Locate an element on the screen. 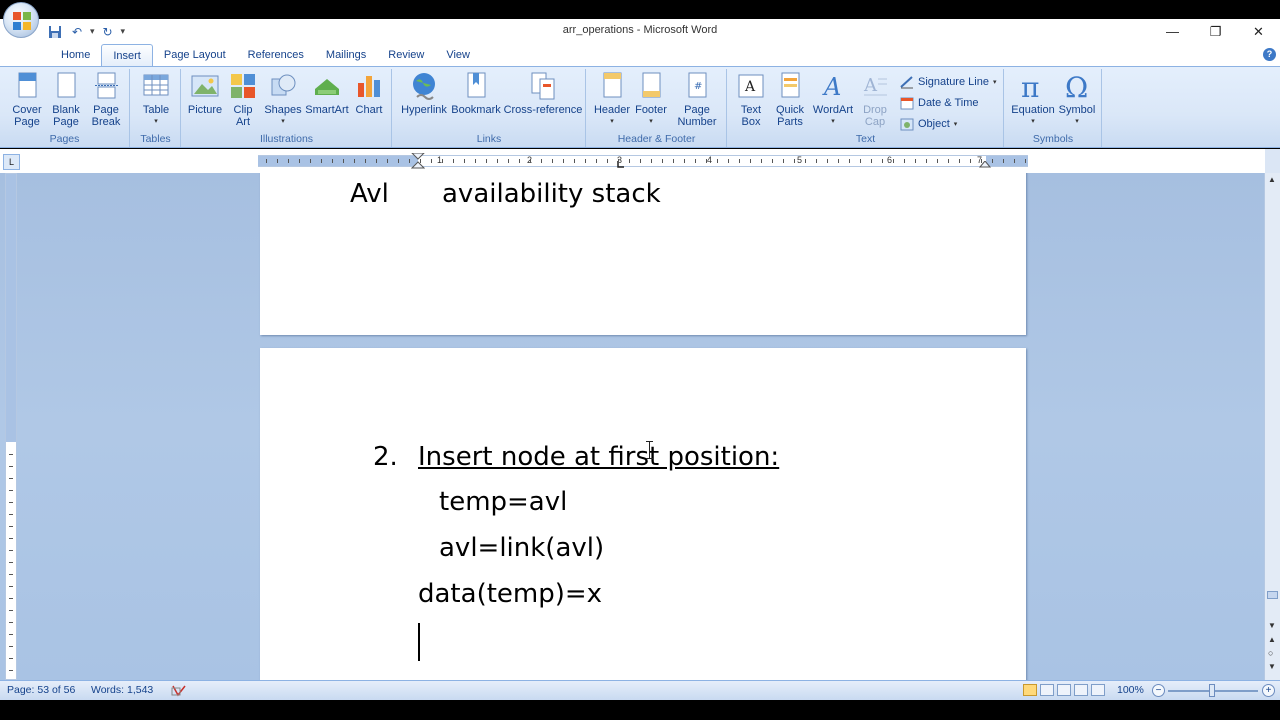 This screenshot has width=1280, height=720. smartart-label: SmartArt is located at coordinates (327, 110).